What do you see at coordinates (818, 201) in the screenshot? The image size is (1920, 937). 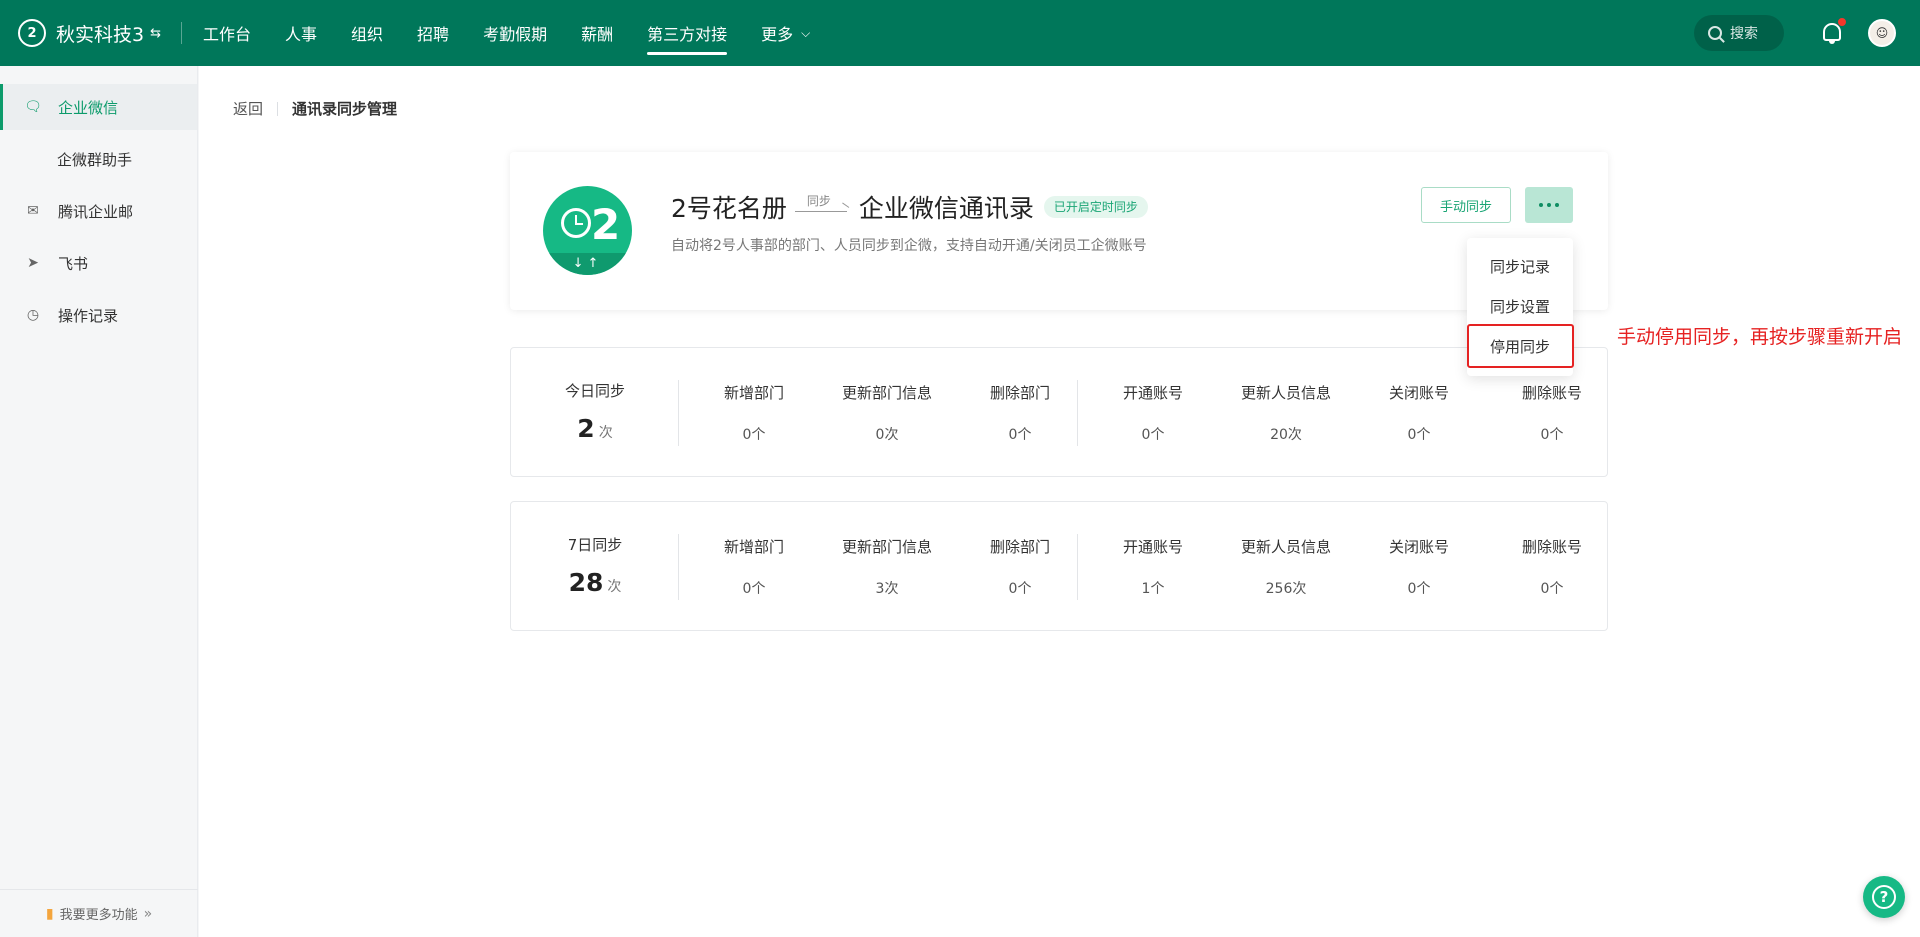 I see `sync-arrow-label: 同步` at bounding box center [818, 201].